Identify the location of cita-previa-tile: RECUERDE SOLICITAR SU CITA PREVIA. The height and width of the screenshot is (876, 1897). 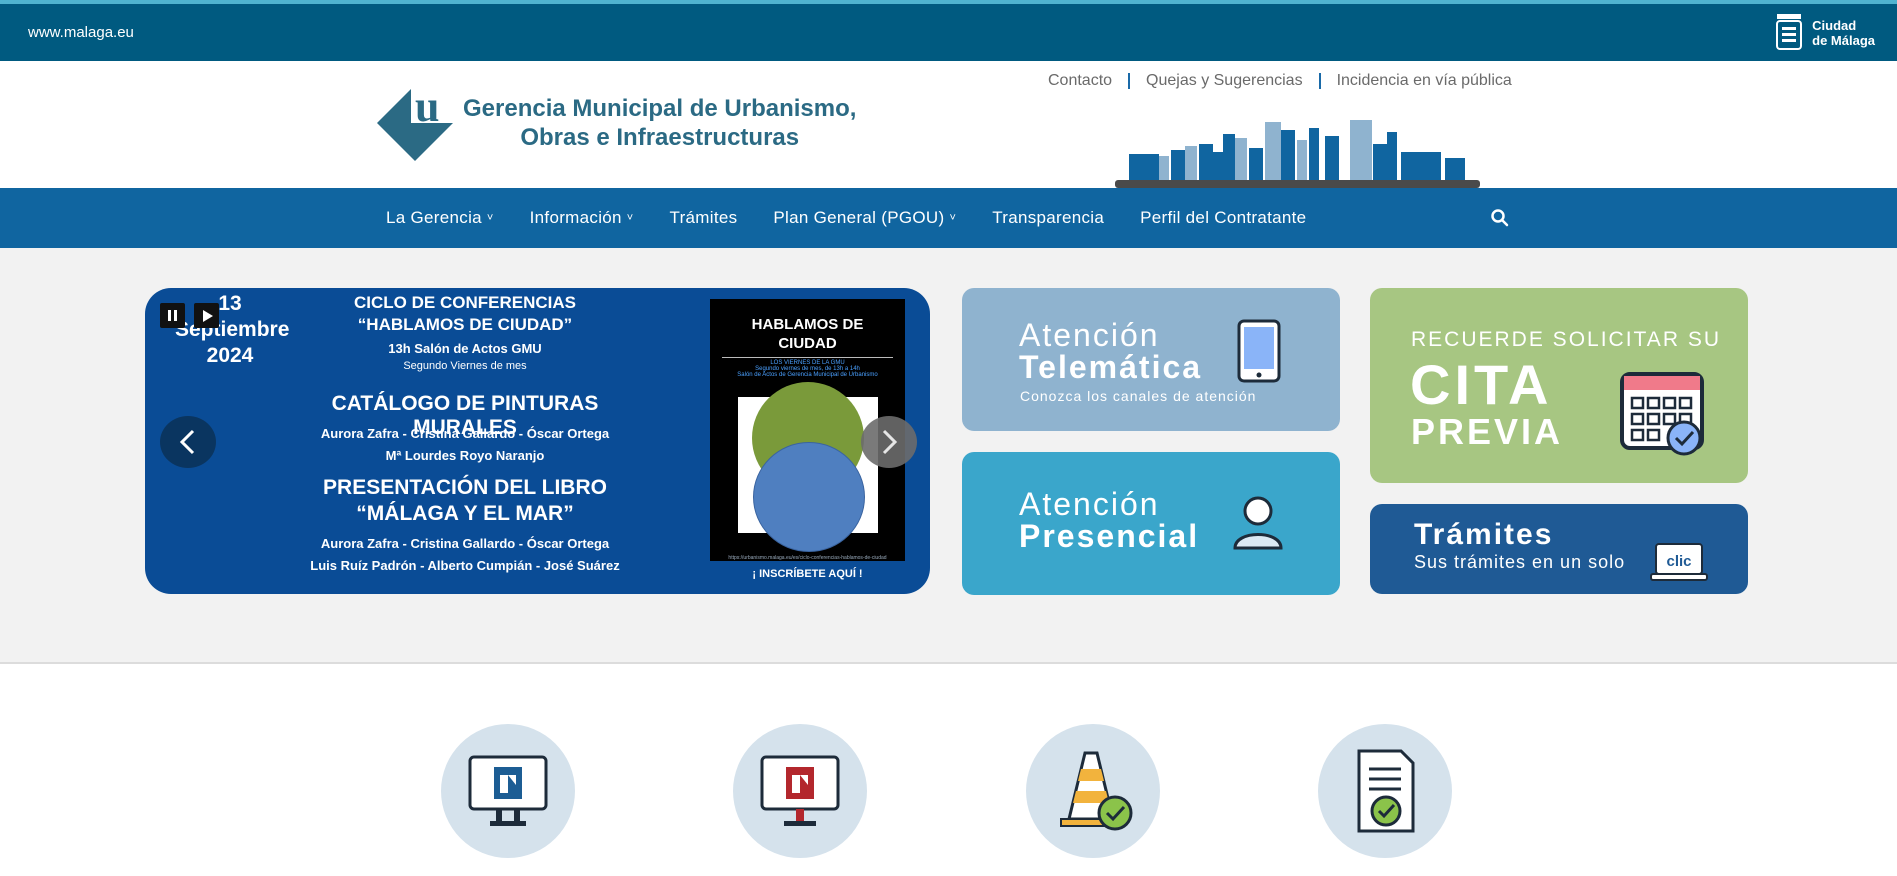
(1559, 385).